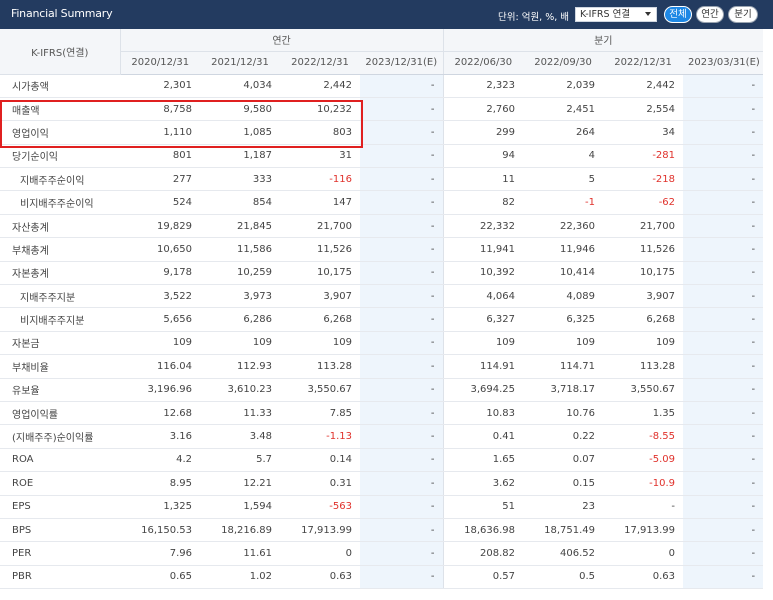 The height and width of the screenshot is (600, 773). Describe the element at coordinates (483, 156) in the screenshot. I see `table-cell: 94` at that location.